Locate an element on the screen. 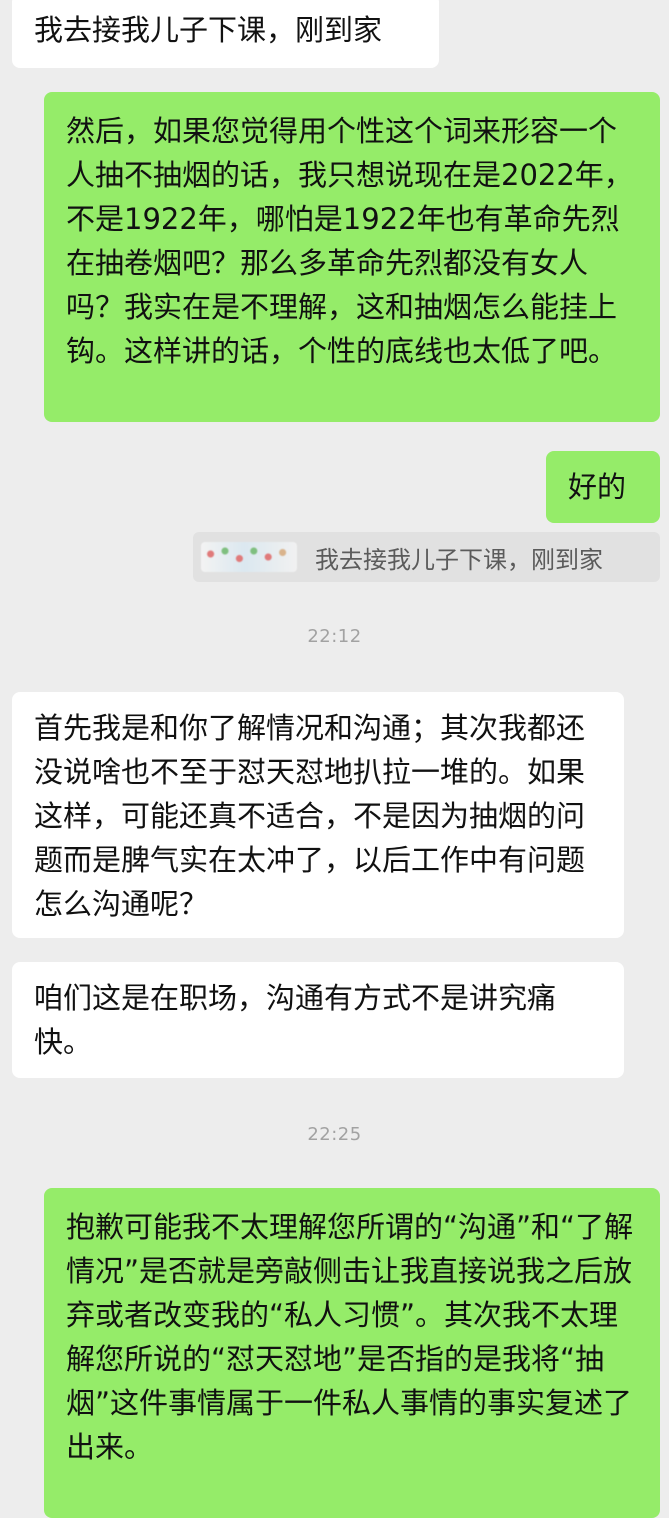 The image size is (669, 1518). quoted-message: 我去接我儿子下课，刚到家 is located at coordinates (426, 557).